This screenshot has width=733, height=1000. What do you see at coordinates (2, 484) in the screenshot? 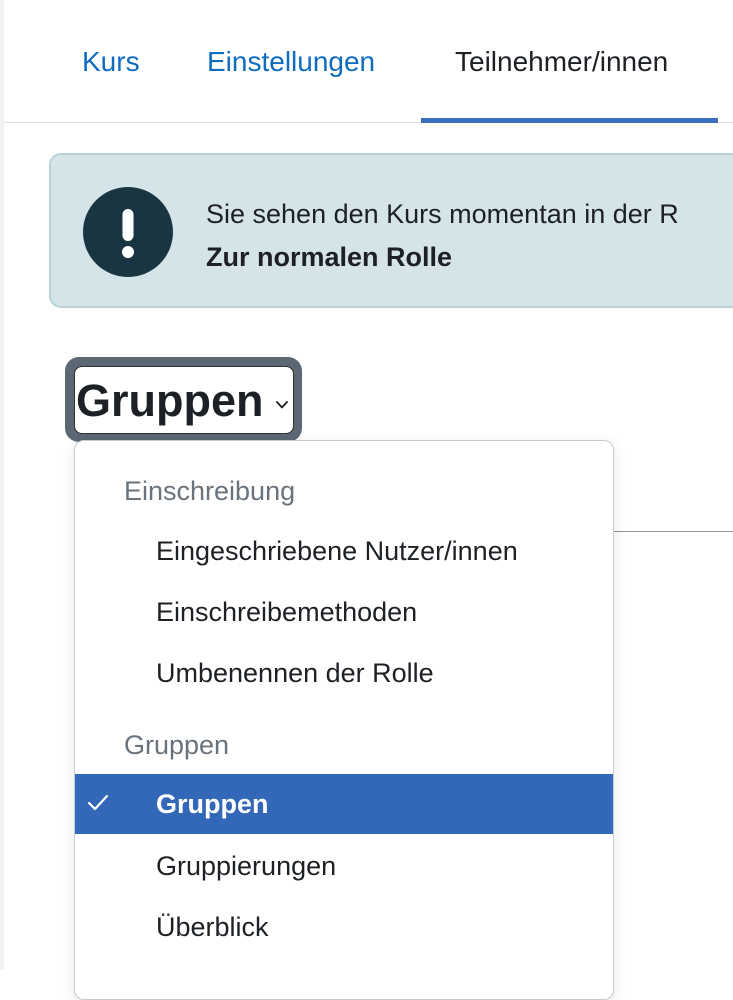
I see `left-border` at bounding box center [2, 484].